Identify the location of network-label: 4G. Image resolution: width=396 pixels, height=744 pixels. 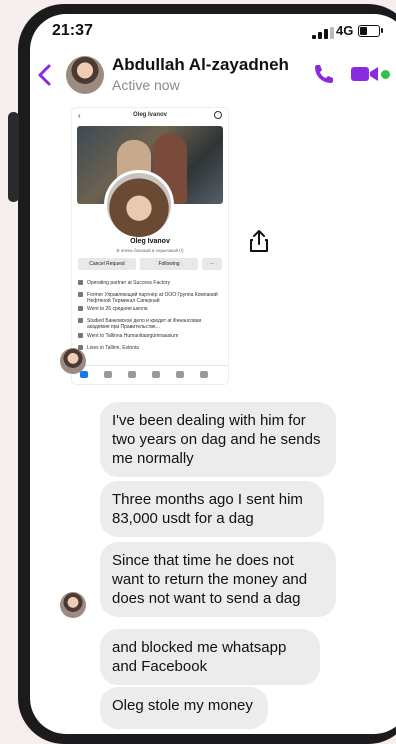
(345, 30).